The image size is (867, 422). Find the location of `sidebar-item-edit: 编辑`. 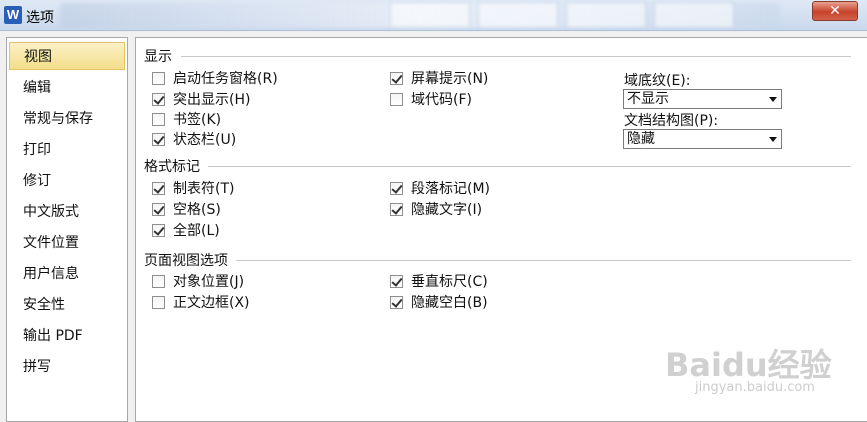

sidebar-item-edit: 编辑 is located at coordinates (67, 88).